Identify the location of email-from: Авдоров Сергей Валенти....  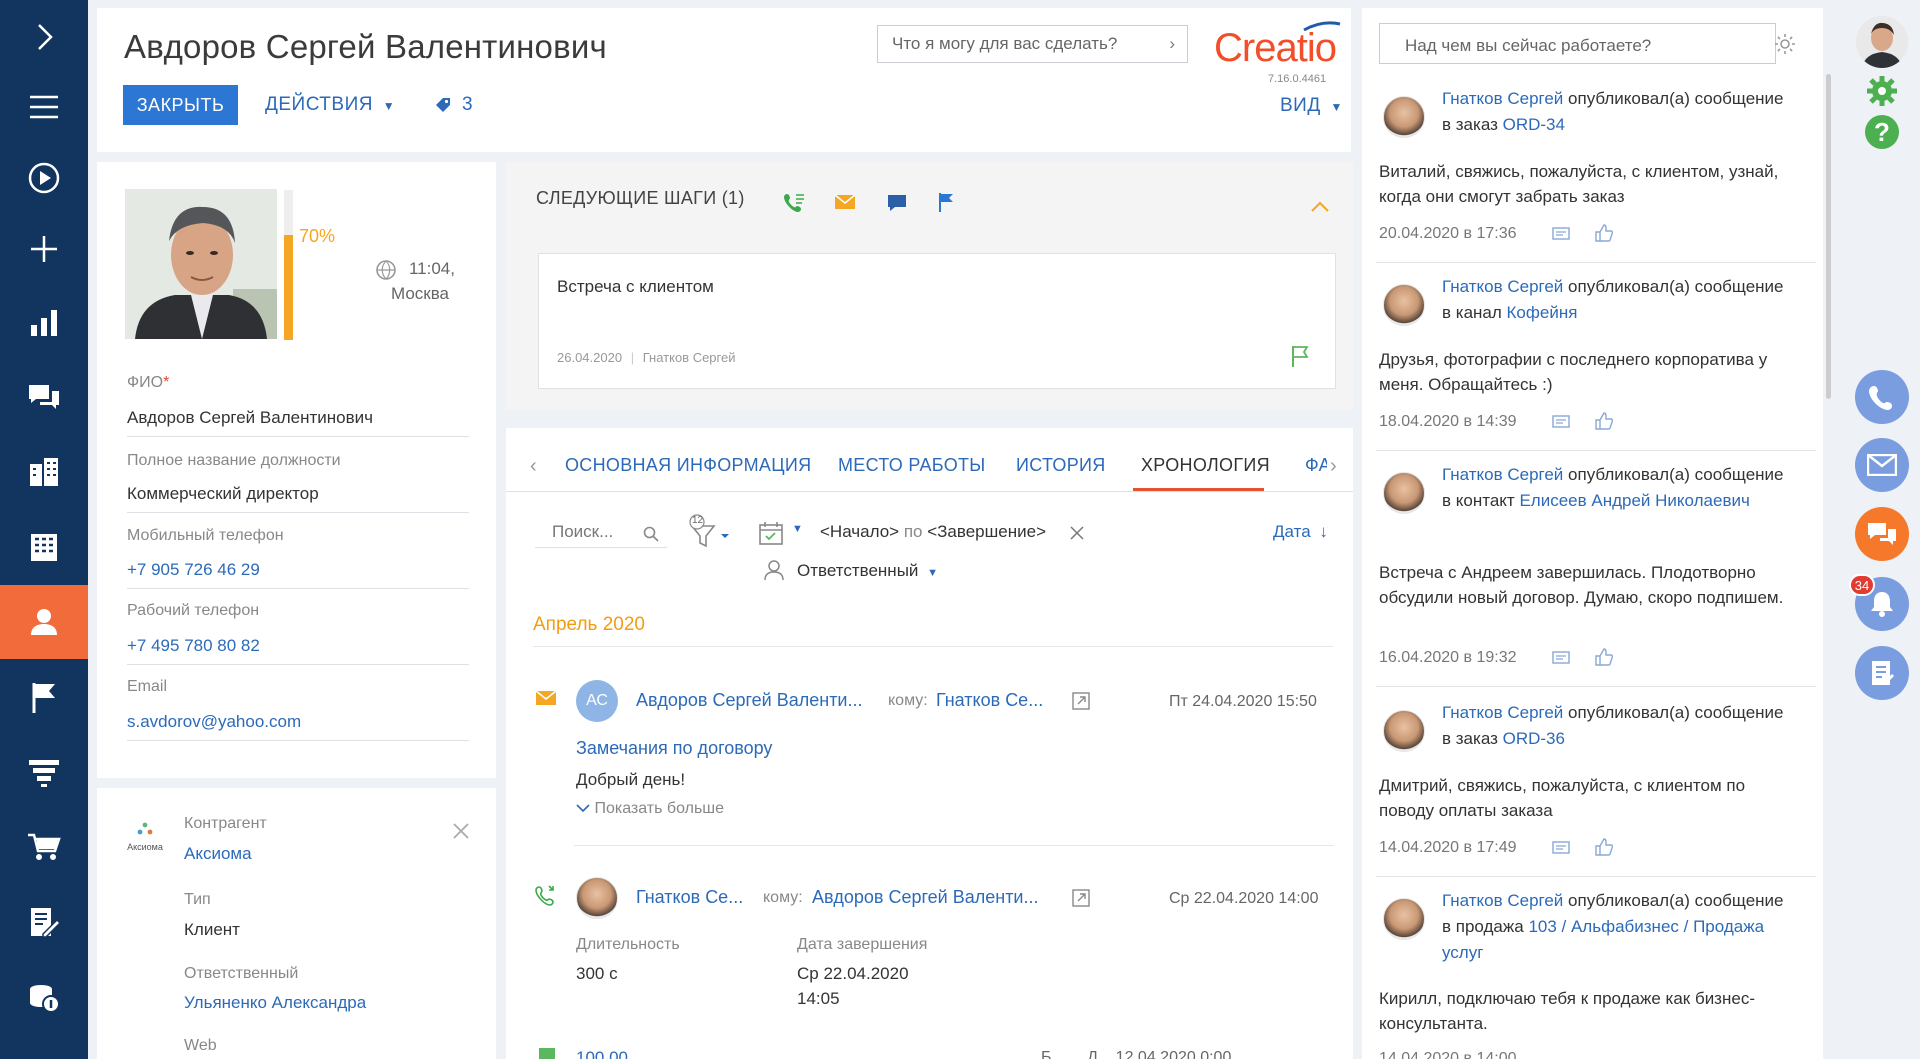
(749, 700).